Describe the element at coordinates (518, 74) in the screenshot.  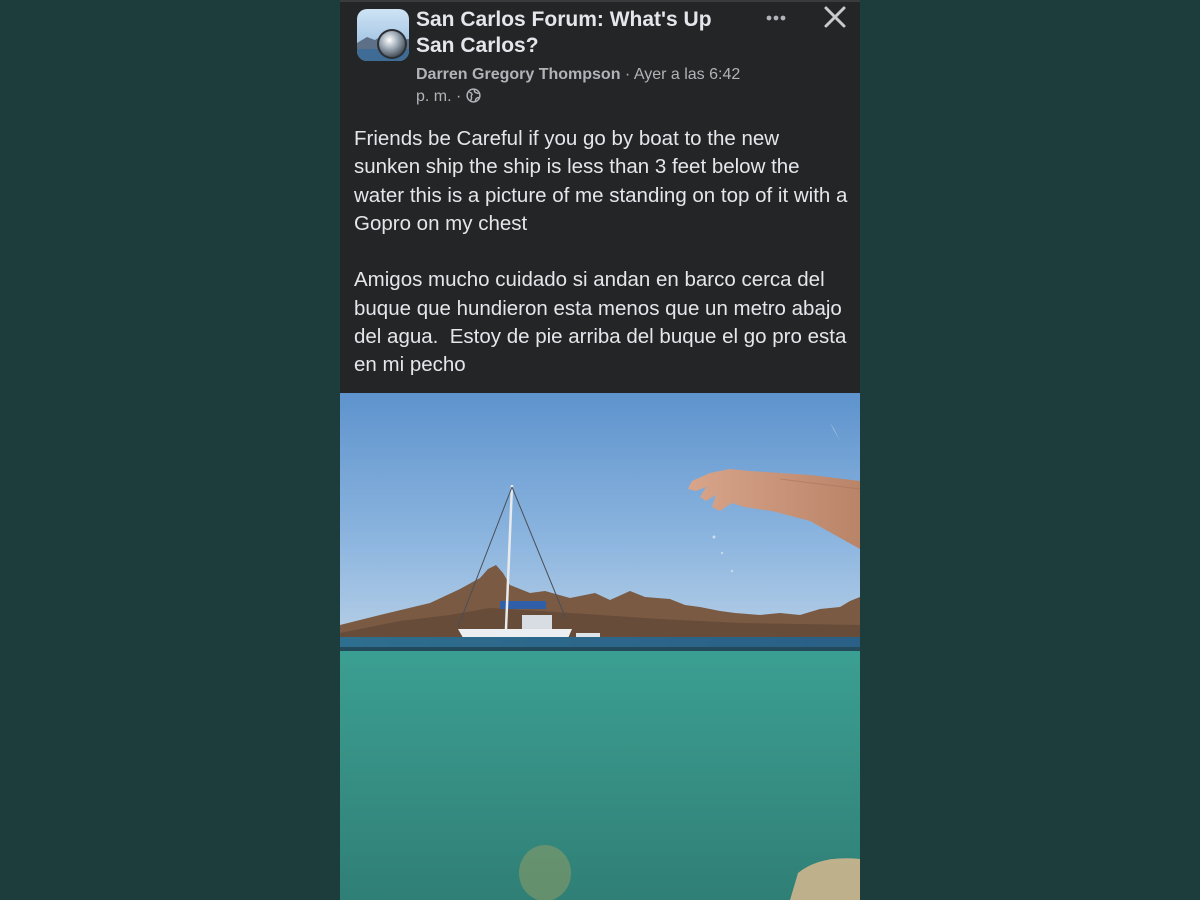
I see `author-name: Darren Gregory Thompson` at that location.